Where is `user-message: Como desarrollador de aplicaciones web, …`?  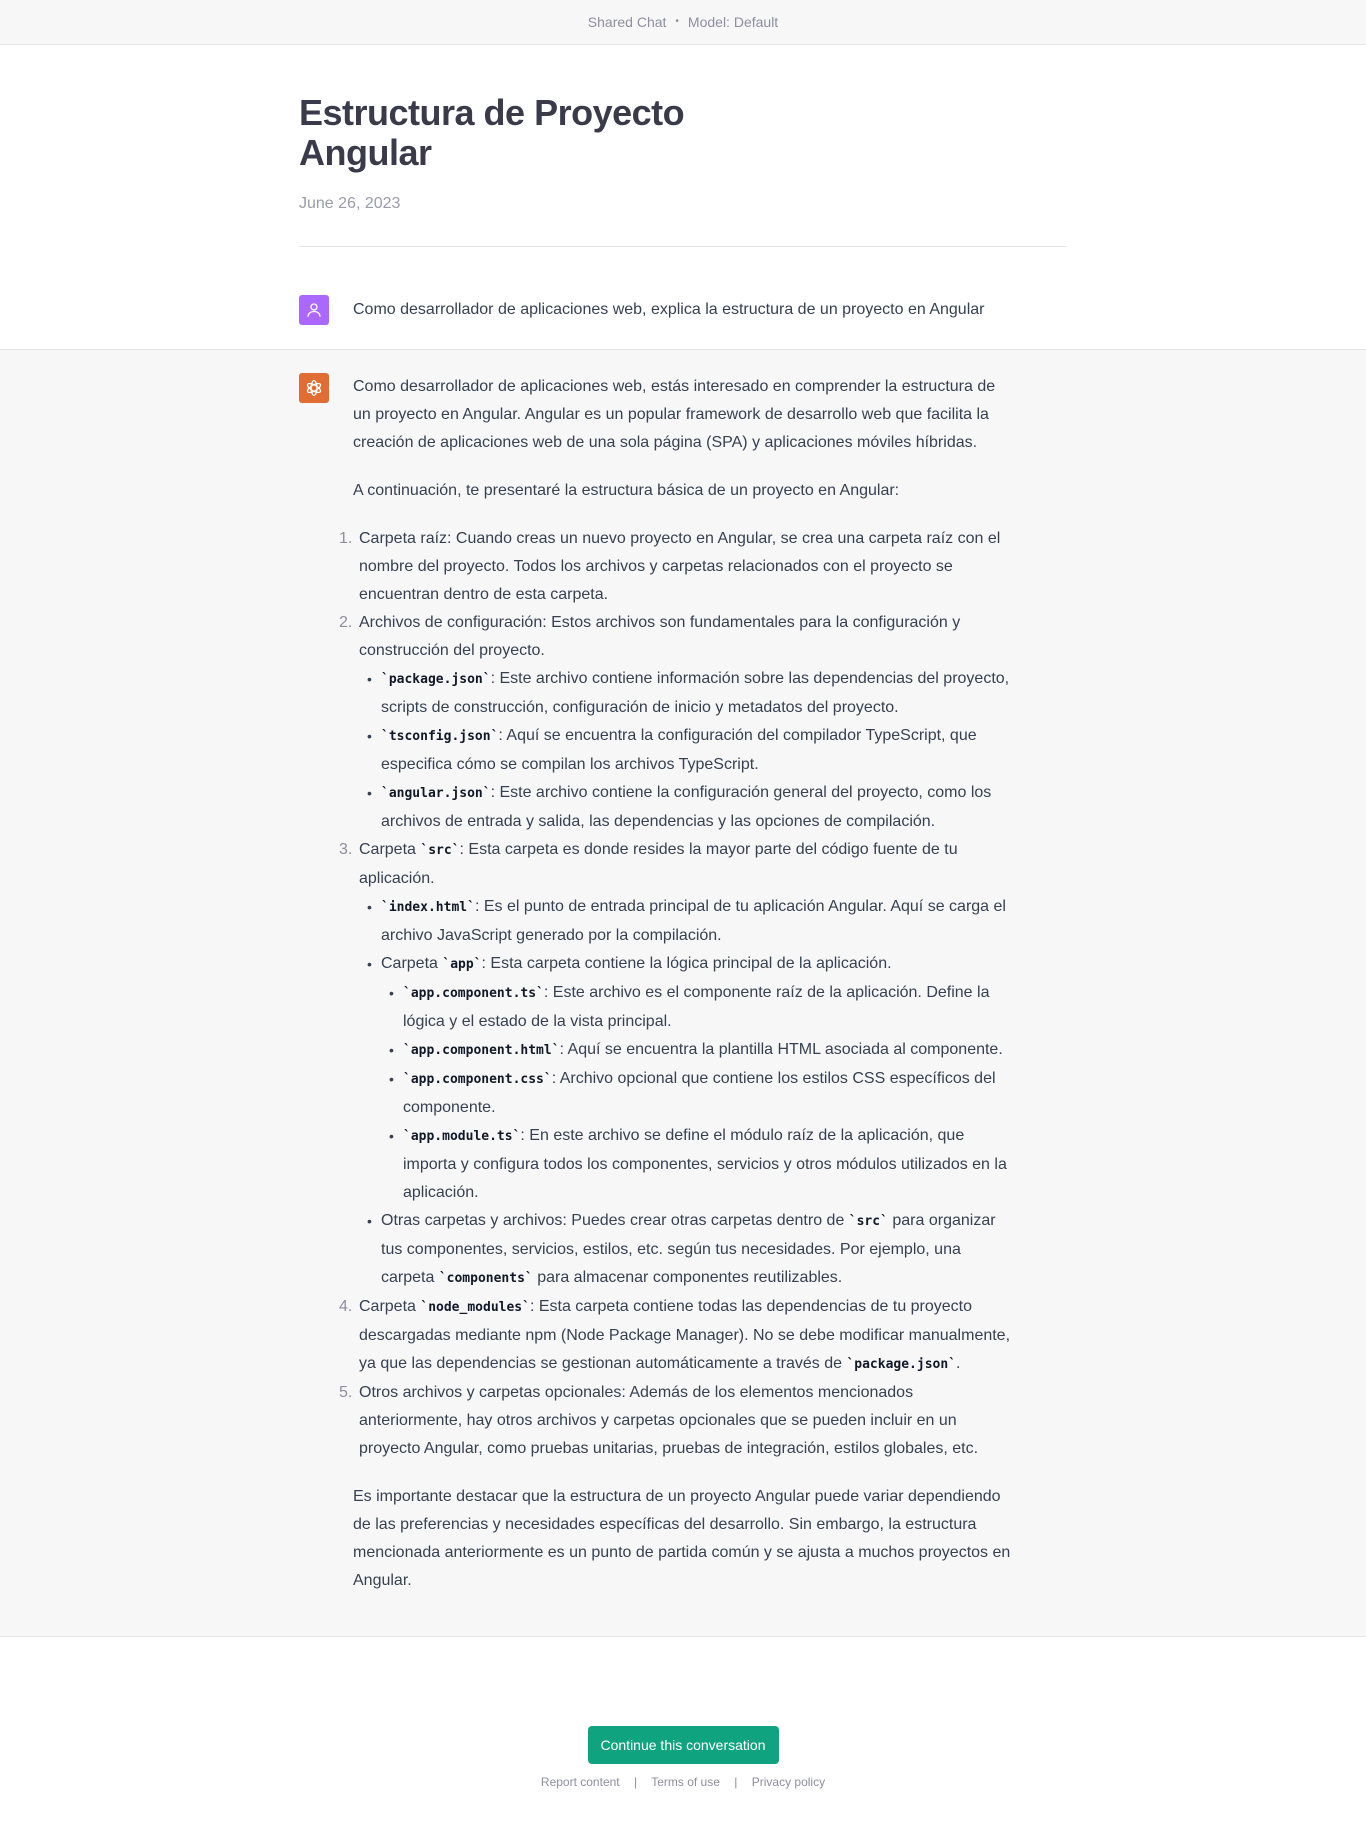
user-message: Como desarrollador de aplicaciones web, … is located at coordinates (683, 298).